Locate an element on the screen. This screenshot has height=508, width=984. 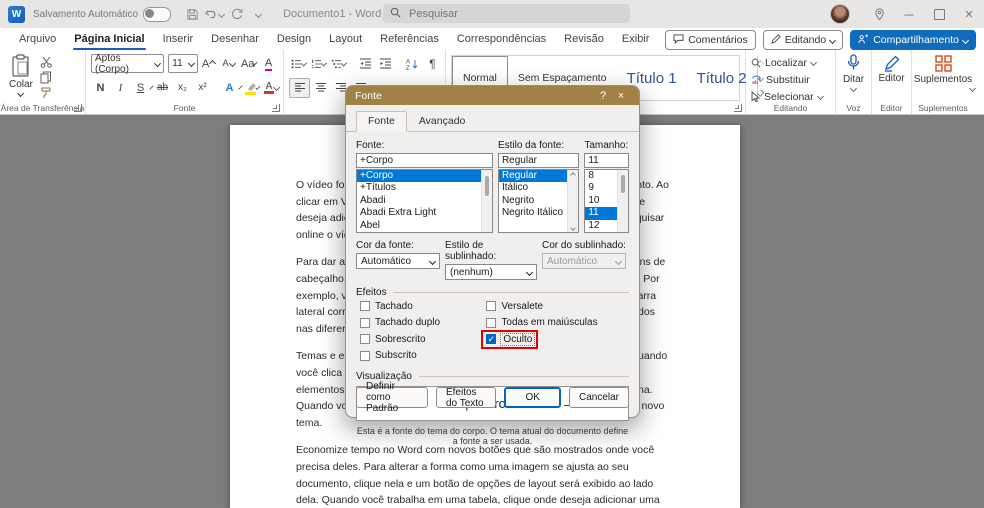
font-style-listbox: Regular Itálico Negrito Negrito Itálico is located at coordinates (538, 201).